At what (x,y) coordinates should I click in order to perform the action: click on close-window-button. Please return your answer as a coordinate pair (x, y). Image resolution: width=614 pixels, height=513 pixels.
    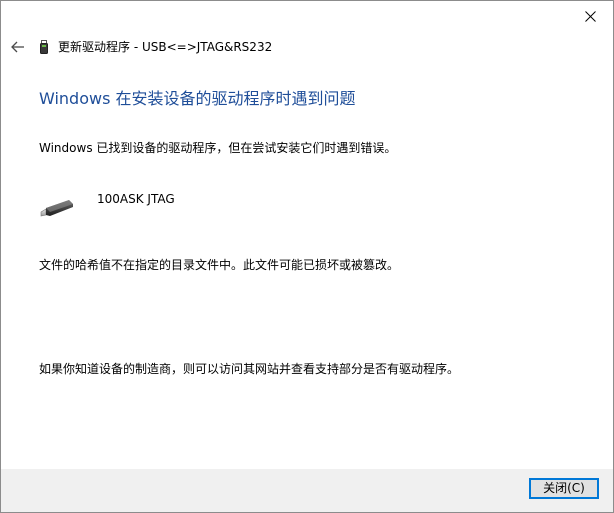
    Looking at the image, I should click on (590, 16).